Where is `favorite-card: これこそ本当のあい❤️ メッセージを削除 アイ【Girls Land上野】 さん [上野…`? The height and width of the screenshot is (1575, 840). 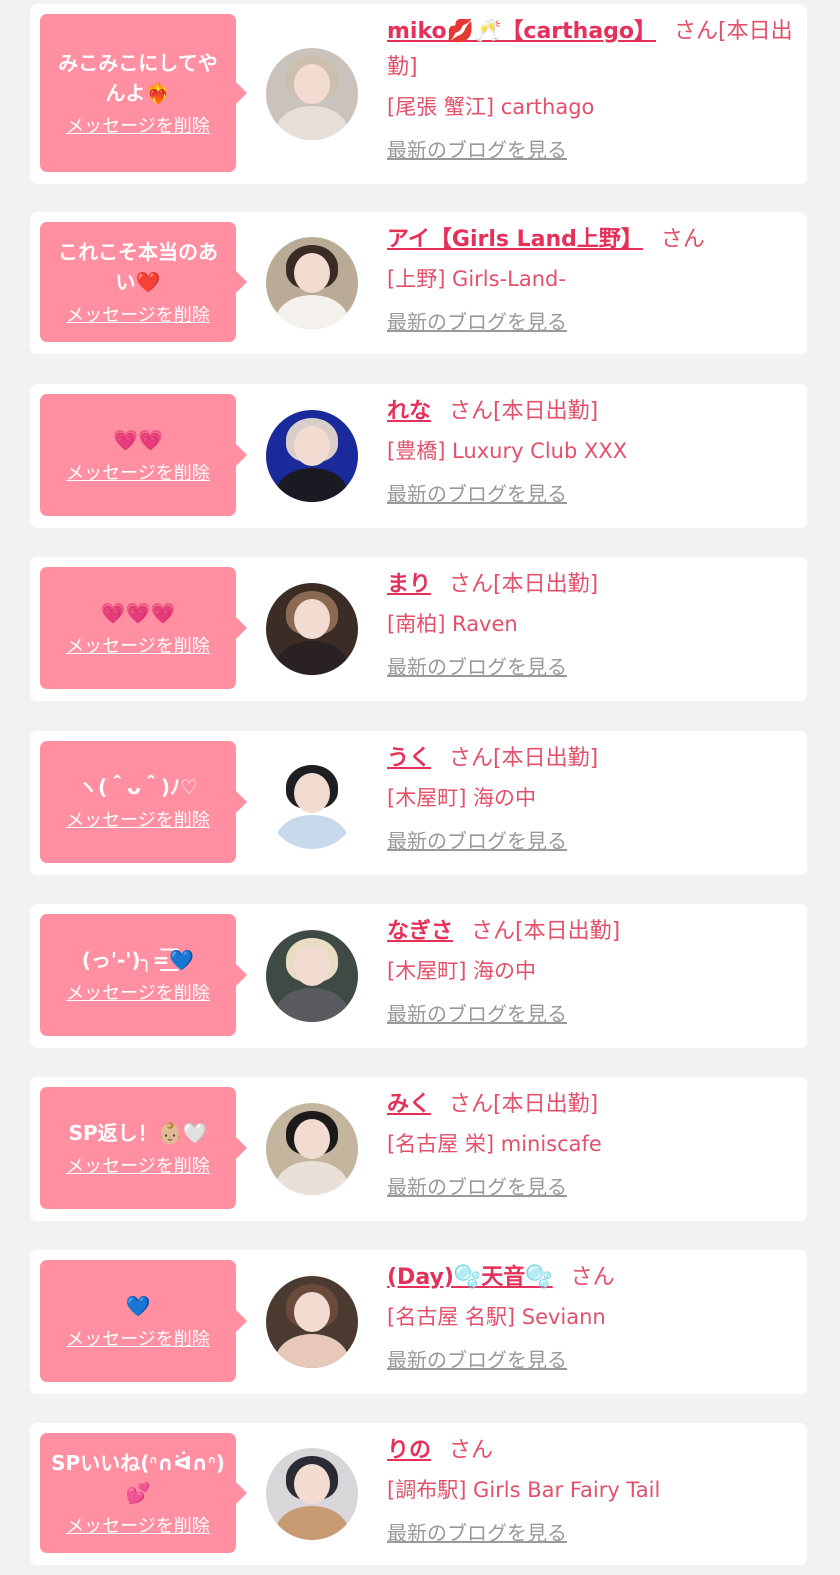
favorite-card: これこそ本当のあい❤️ メッセージを削除 アイ【Girls Land上野】 さん [上野… is located at coordinates (418, 283).